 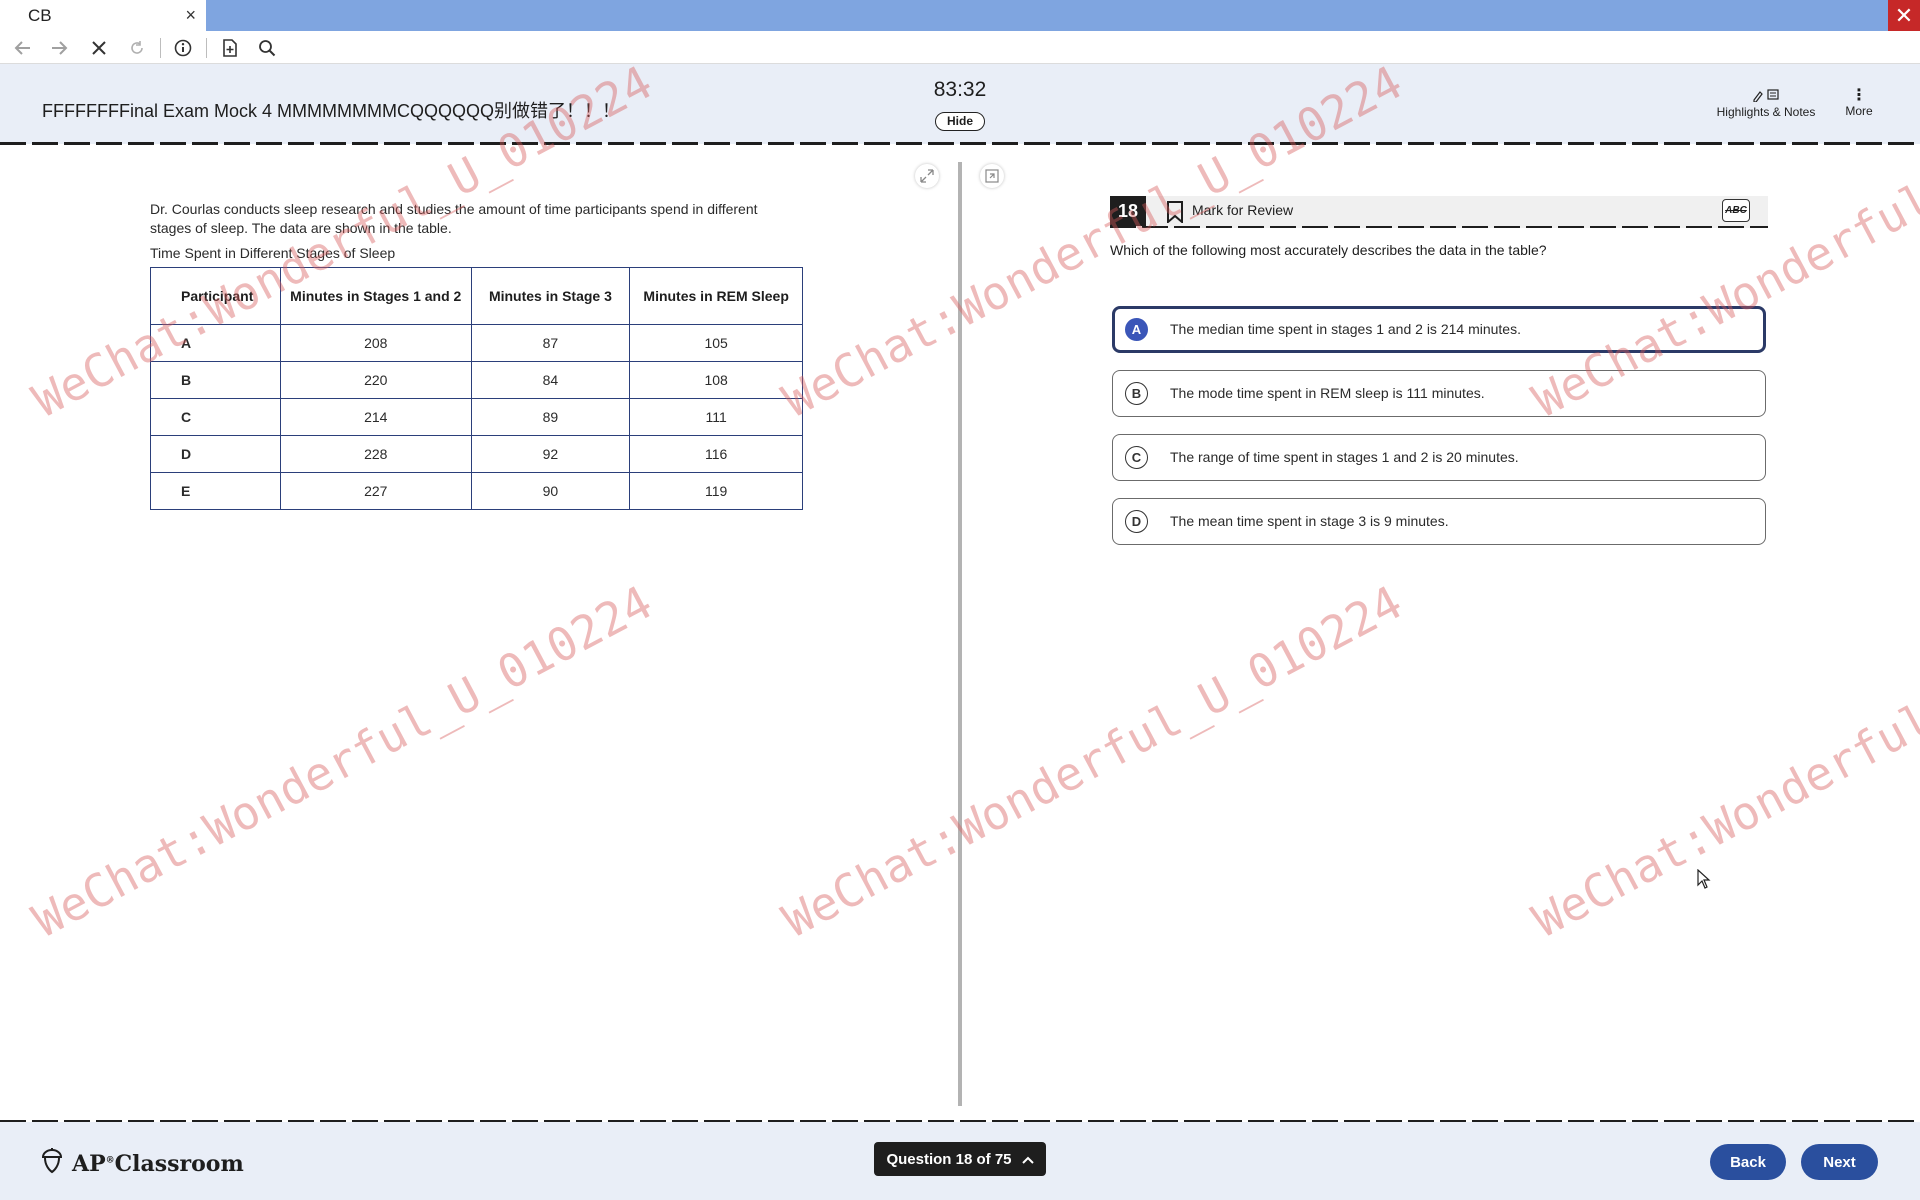 I want to click on table-cell: 227, so click(x=375, y=491).